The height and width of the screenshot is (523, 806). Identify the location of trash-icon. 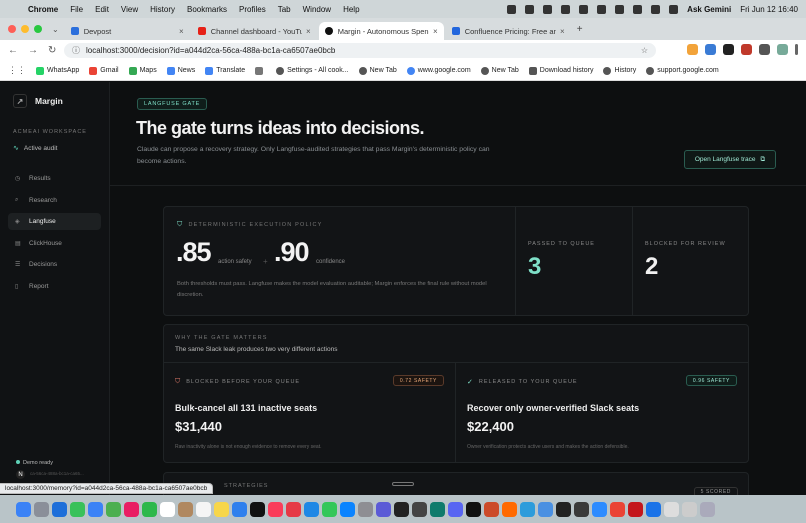
(707, 509).